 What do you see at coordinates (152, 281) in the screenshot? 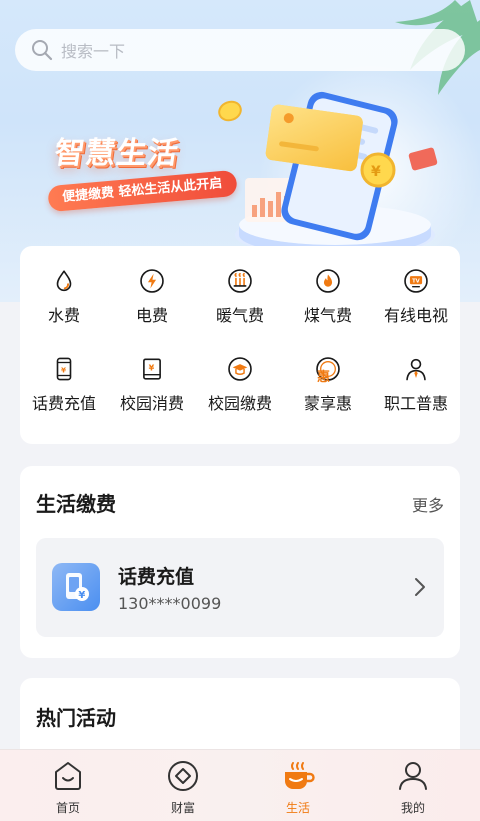
I see `lightning-icon` at bounding box center [152, 281].